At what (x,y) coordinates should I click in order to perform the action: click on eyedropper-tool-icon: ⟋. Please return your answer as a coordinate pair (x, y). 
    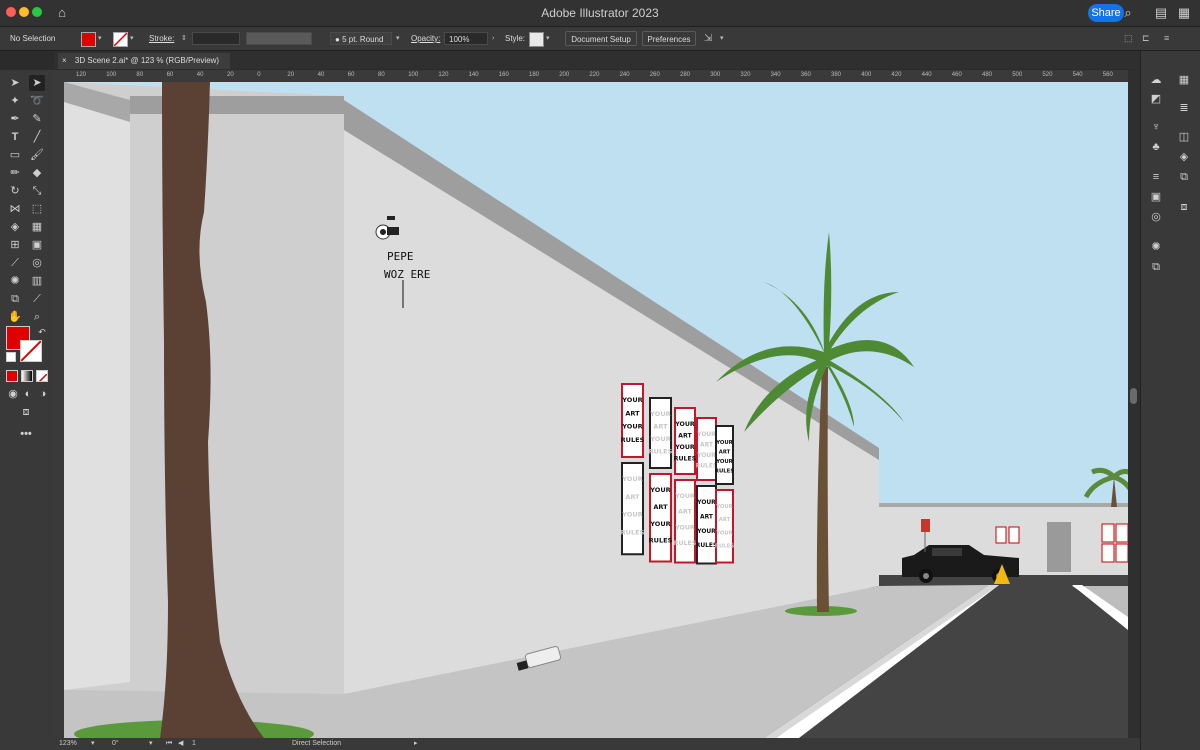
    Looking at the image, I should click on (15, 263).